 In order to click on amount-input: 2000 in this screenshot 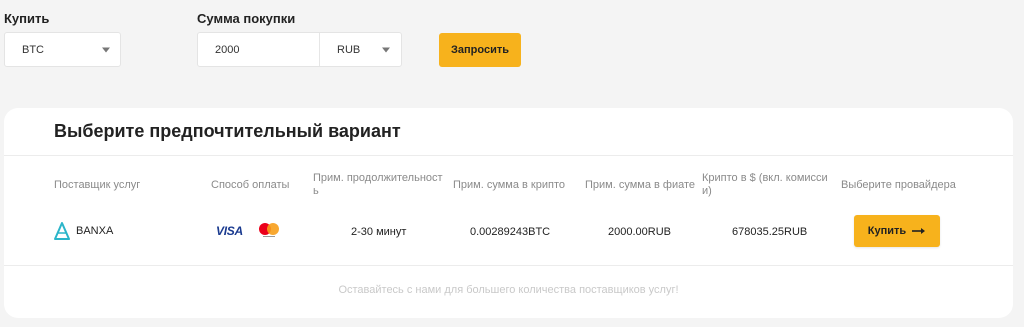, I will do `click(227, 50)`.